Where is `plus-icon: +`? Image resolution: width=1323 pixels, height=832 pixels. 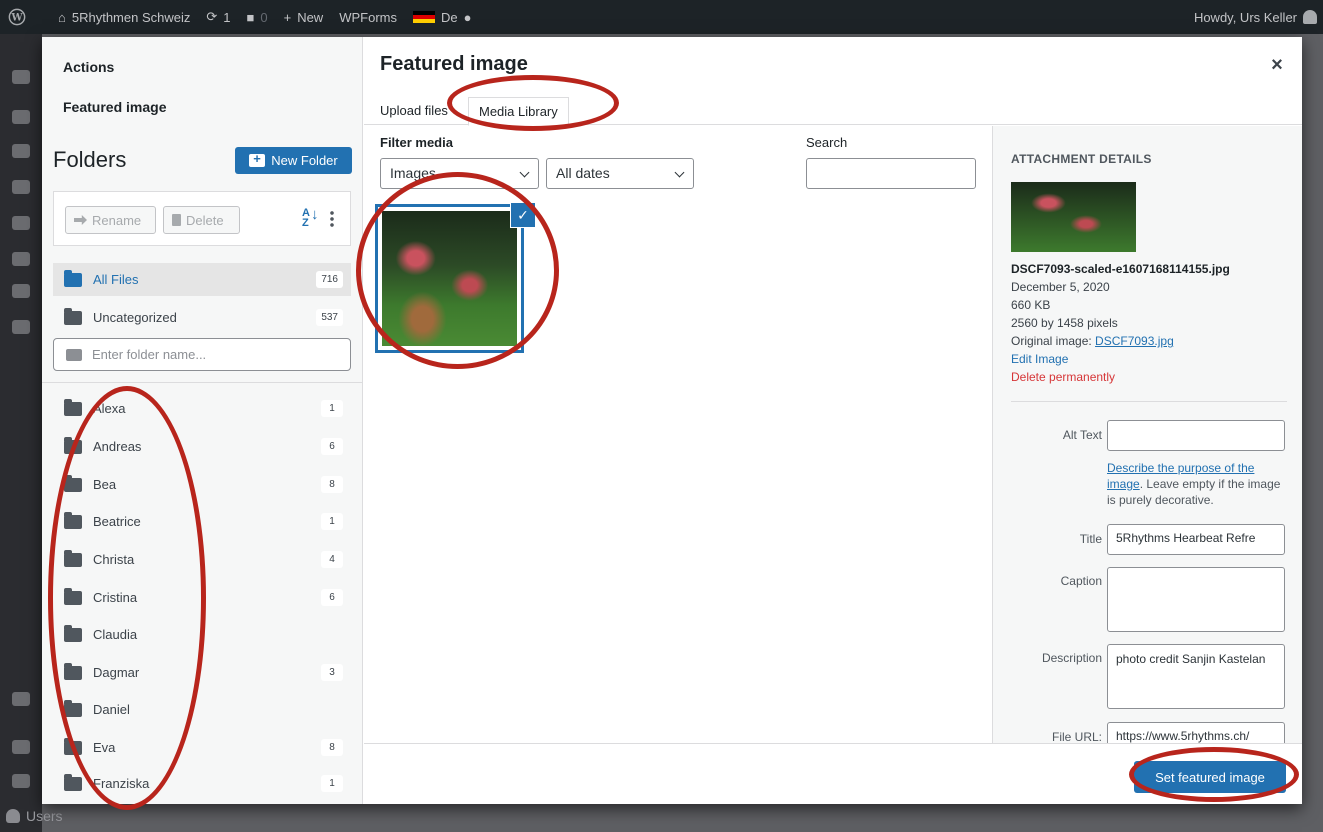
plus-icon: + is located at coordinates (287, 17).